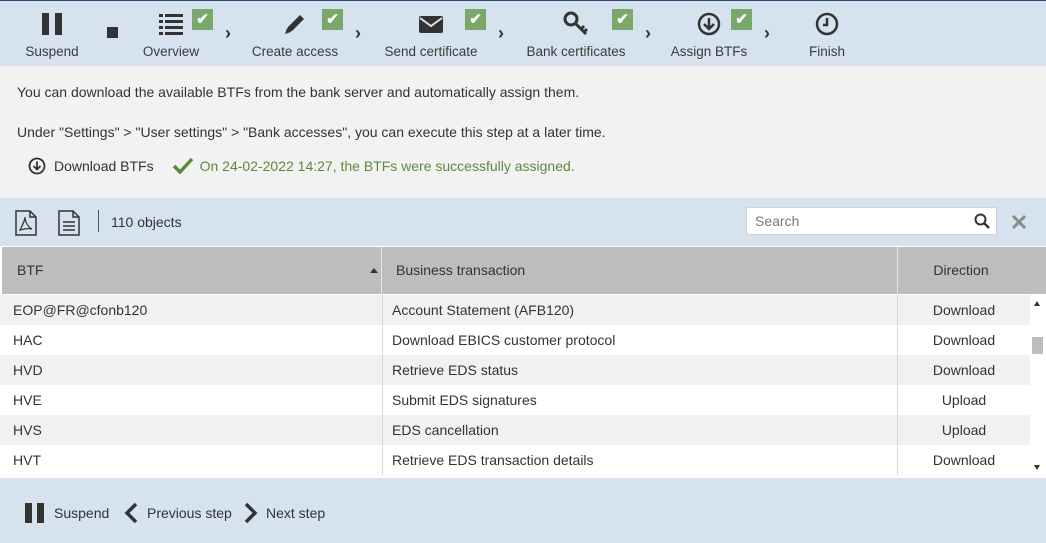  Describe the element at coordinates (294, 24) in the screenshot. I see `pencil-icon` at that location.